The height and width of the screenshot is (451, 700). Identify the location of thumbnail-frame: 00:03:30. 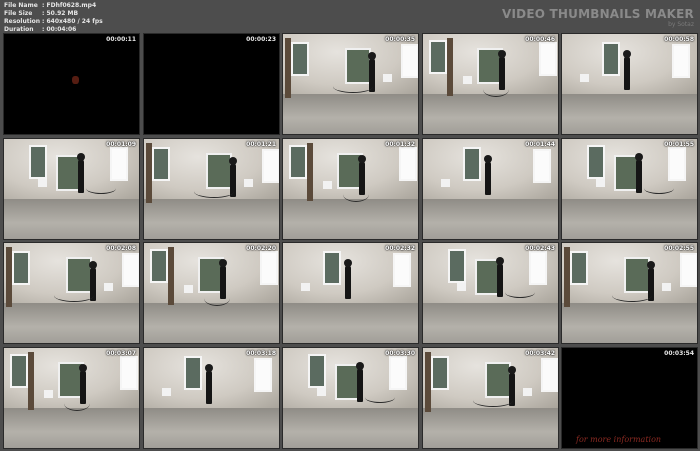
(350, 398).